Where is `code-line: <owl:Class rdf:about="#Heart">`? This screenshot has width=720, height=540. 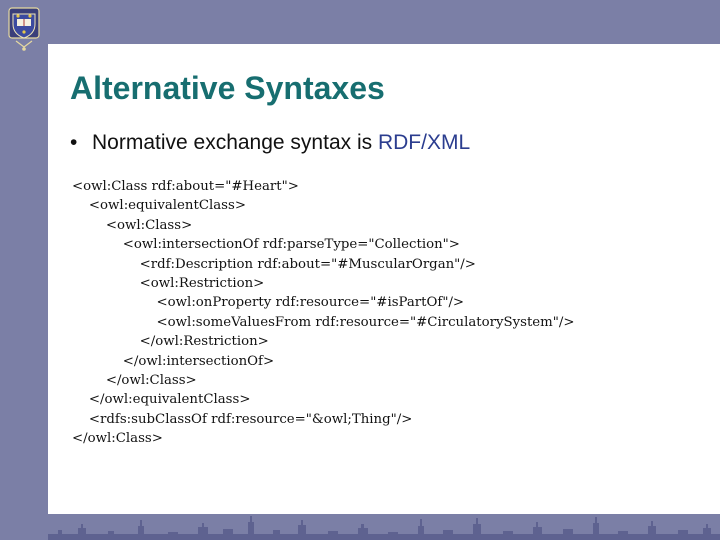 code-line: <owl:Class rdf:about="#Heart"> is located at coordinates (185, 186).